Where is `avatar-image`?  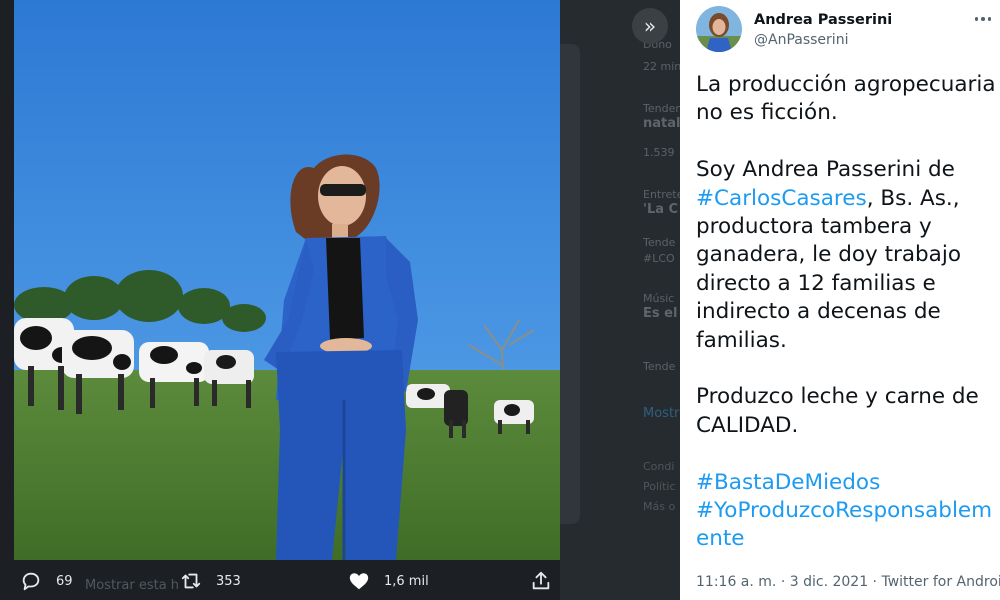 avatar-image is located at coordinates (719, 29).